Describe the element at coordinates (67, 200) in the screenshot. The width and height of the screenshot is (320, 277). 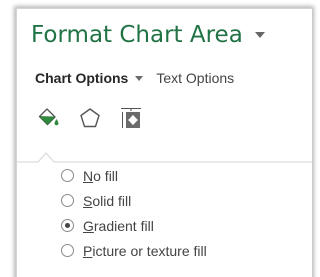
I see `solid-fill-radio` at that location.